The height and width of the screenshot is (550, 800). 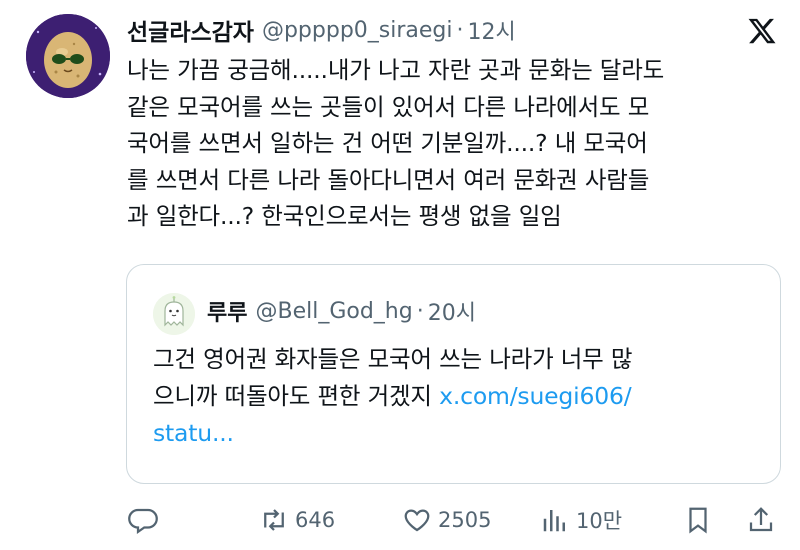 I want to click on quote-line-text: 으니까 떠돌아도 편한 거겠지, so click(x=296, y=396).